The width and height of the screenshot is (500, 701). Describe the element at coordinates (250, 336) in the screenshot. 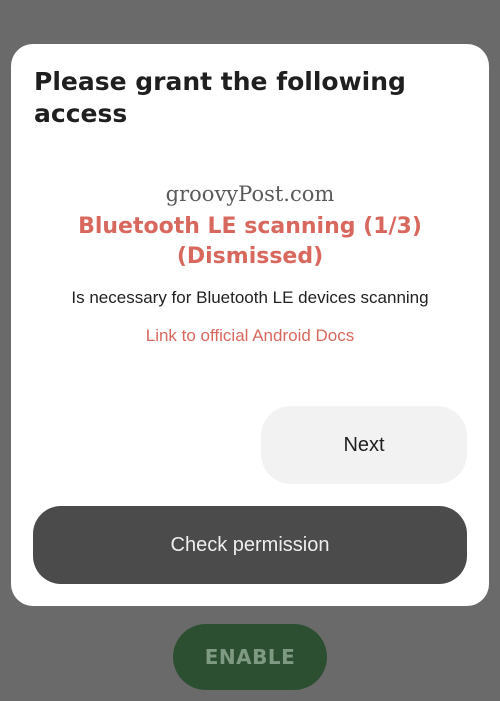

I see `android-docs-link: Link to official Android Docs` at that location.